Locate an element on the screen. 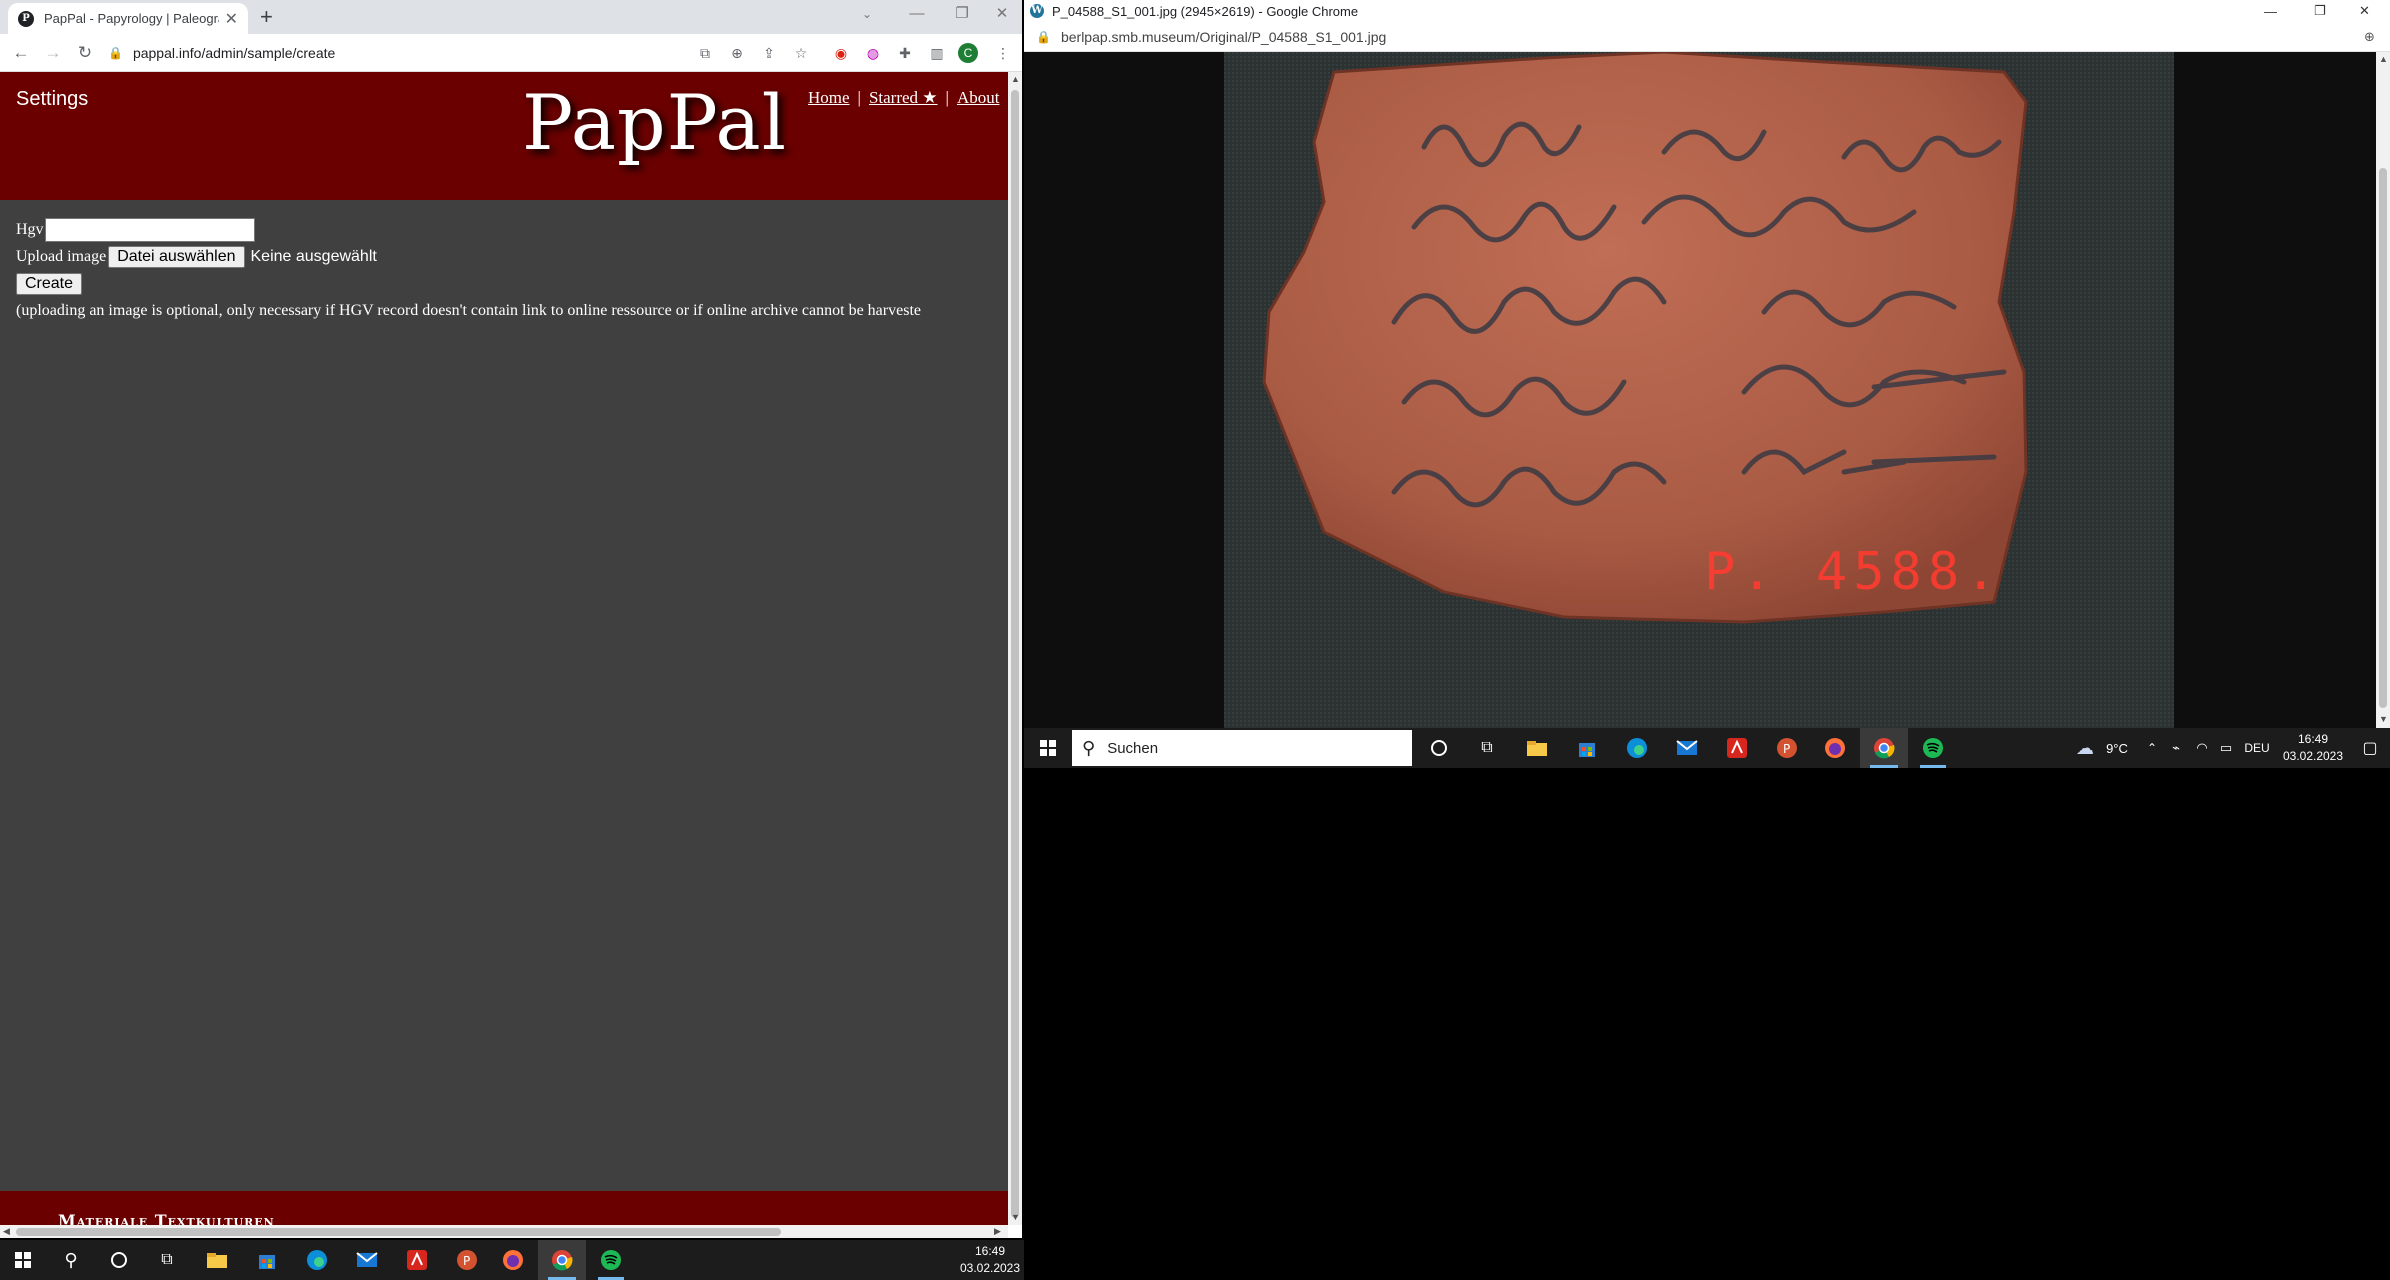 This screenshot has width=2390, height=1280. search-icon: ⚲ is located at coordinates (71, 1260).